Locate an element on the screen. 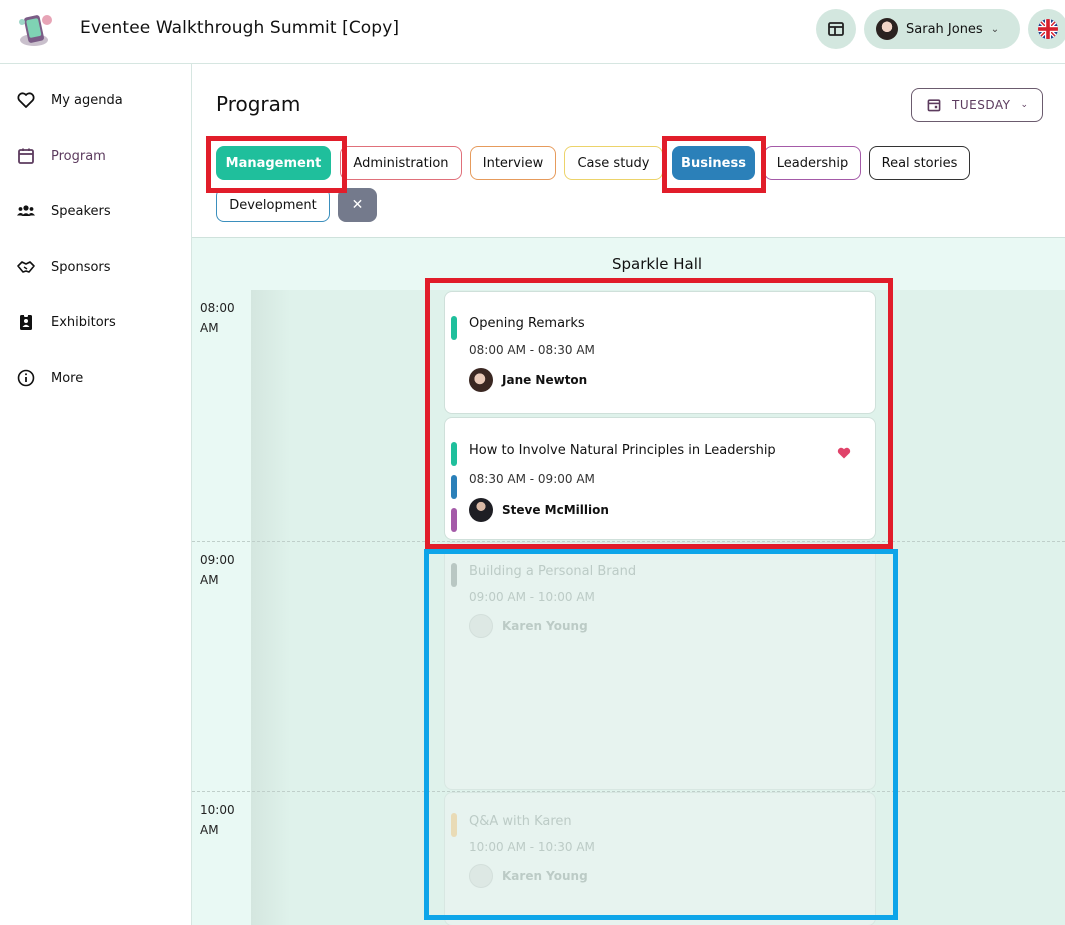 Image resolution: width=1065 pixels, height=925 pixels. language-button is located at coordinates (1046, 29).